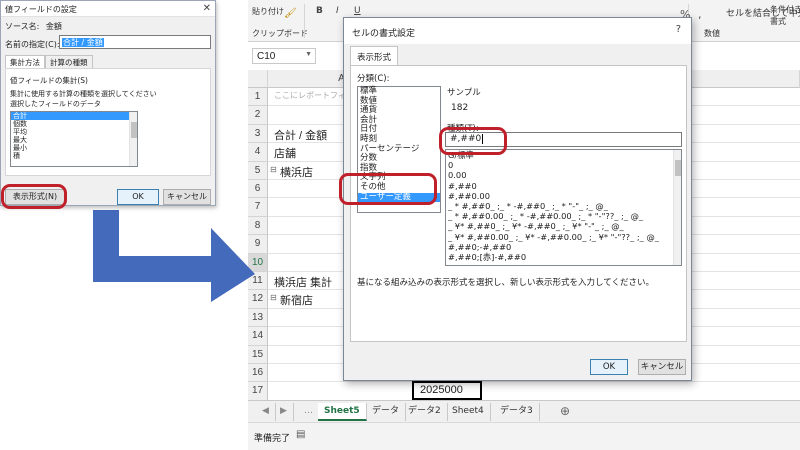 This screenshot has width=800, height=450. What do you see at coordinates (258, 336) in the screenshot?
I see `row-header: 14` at bounding box center [258, 336].